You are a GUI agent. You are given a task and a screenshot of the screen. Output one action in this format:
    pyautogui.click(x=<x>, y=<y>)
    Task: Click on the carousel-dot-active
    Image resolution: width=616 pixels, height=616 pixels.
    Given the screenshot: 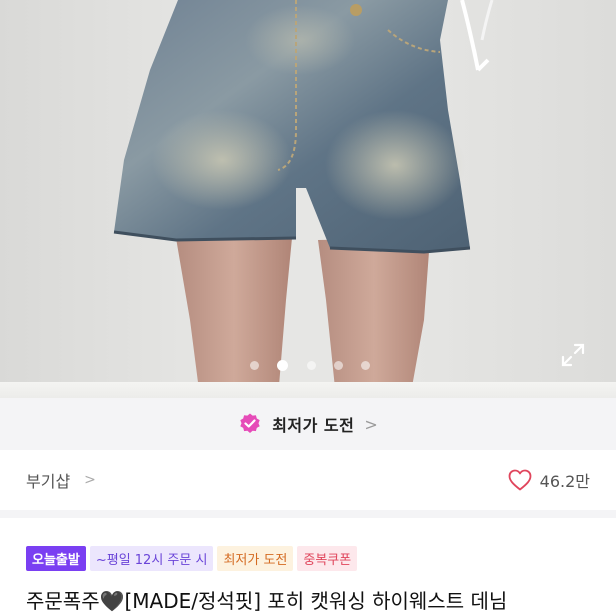 What is the action you would take?
    pyautogui.click(x=283, y=365)
    